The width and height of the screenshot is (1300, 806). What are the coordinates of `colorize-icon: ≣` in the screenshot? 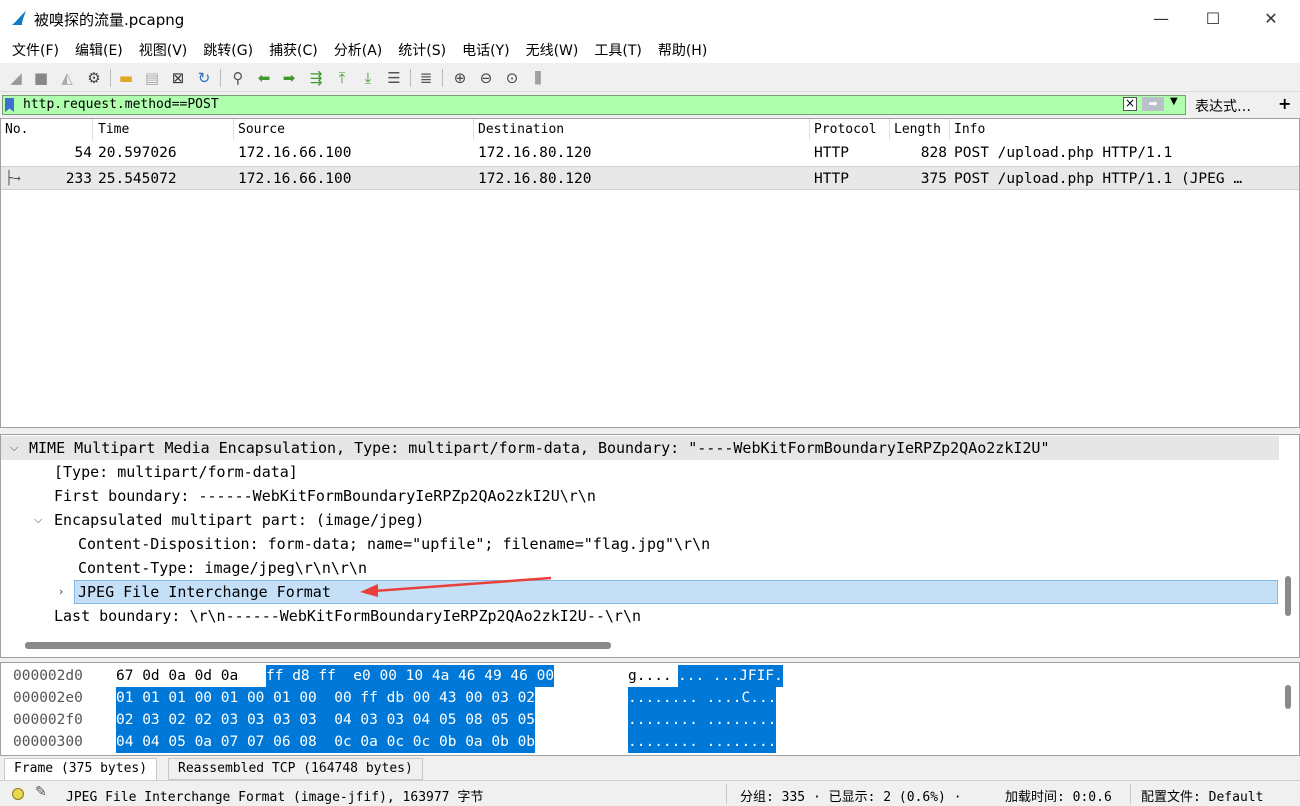 It's located at (426, 78).